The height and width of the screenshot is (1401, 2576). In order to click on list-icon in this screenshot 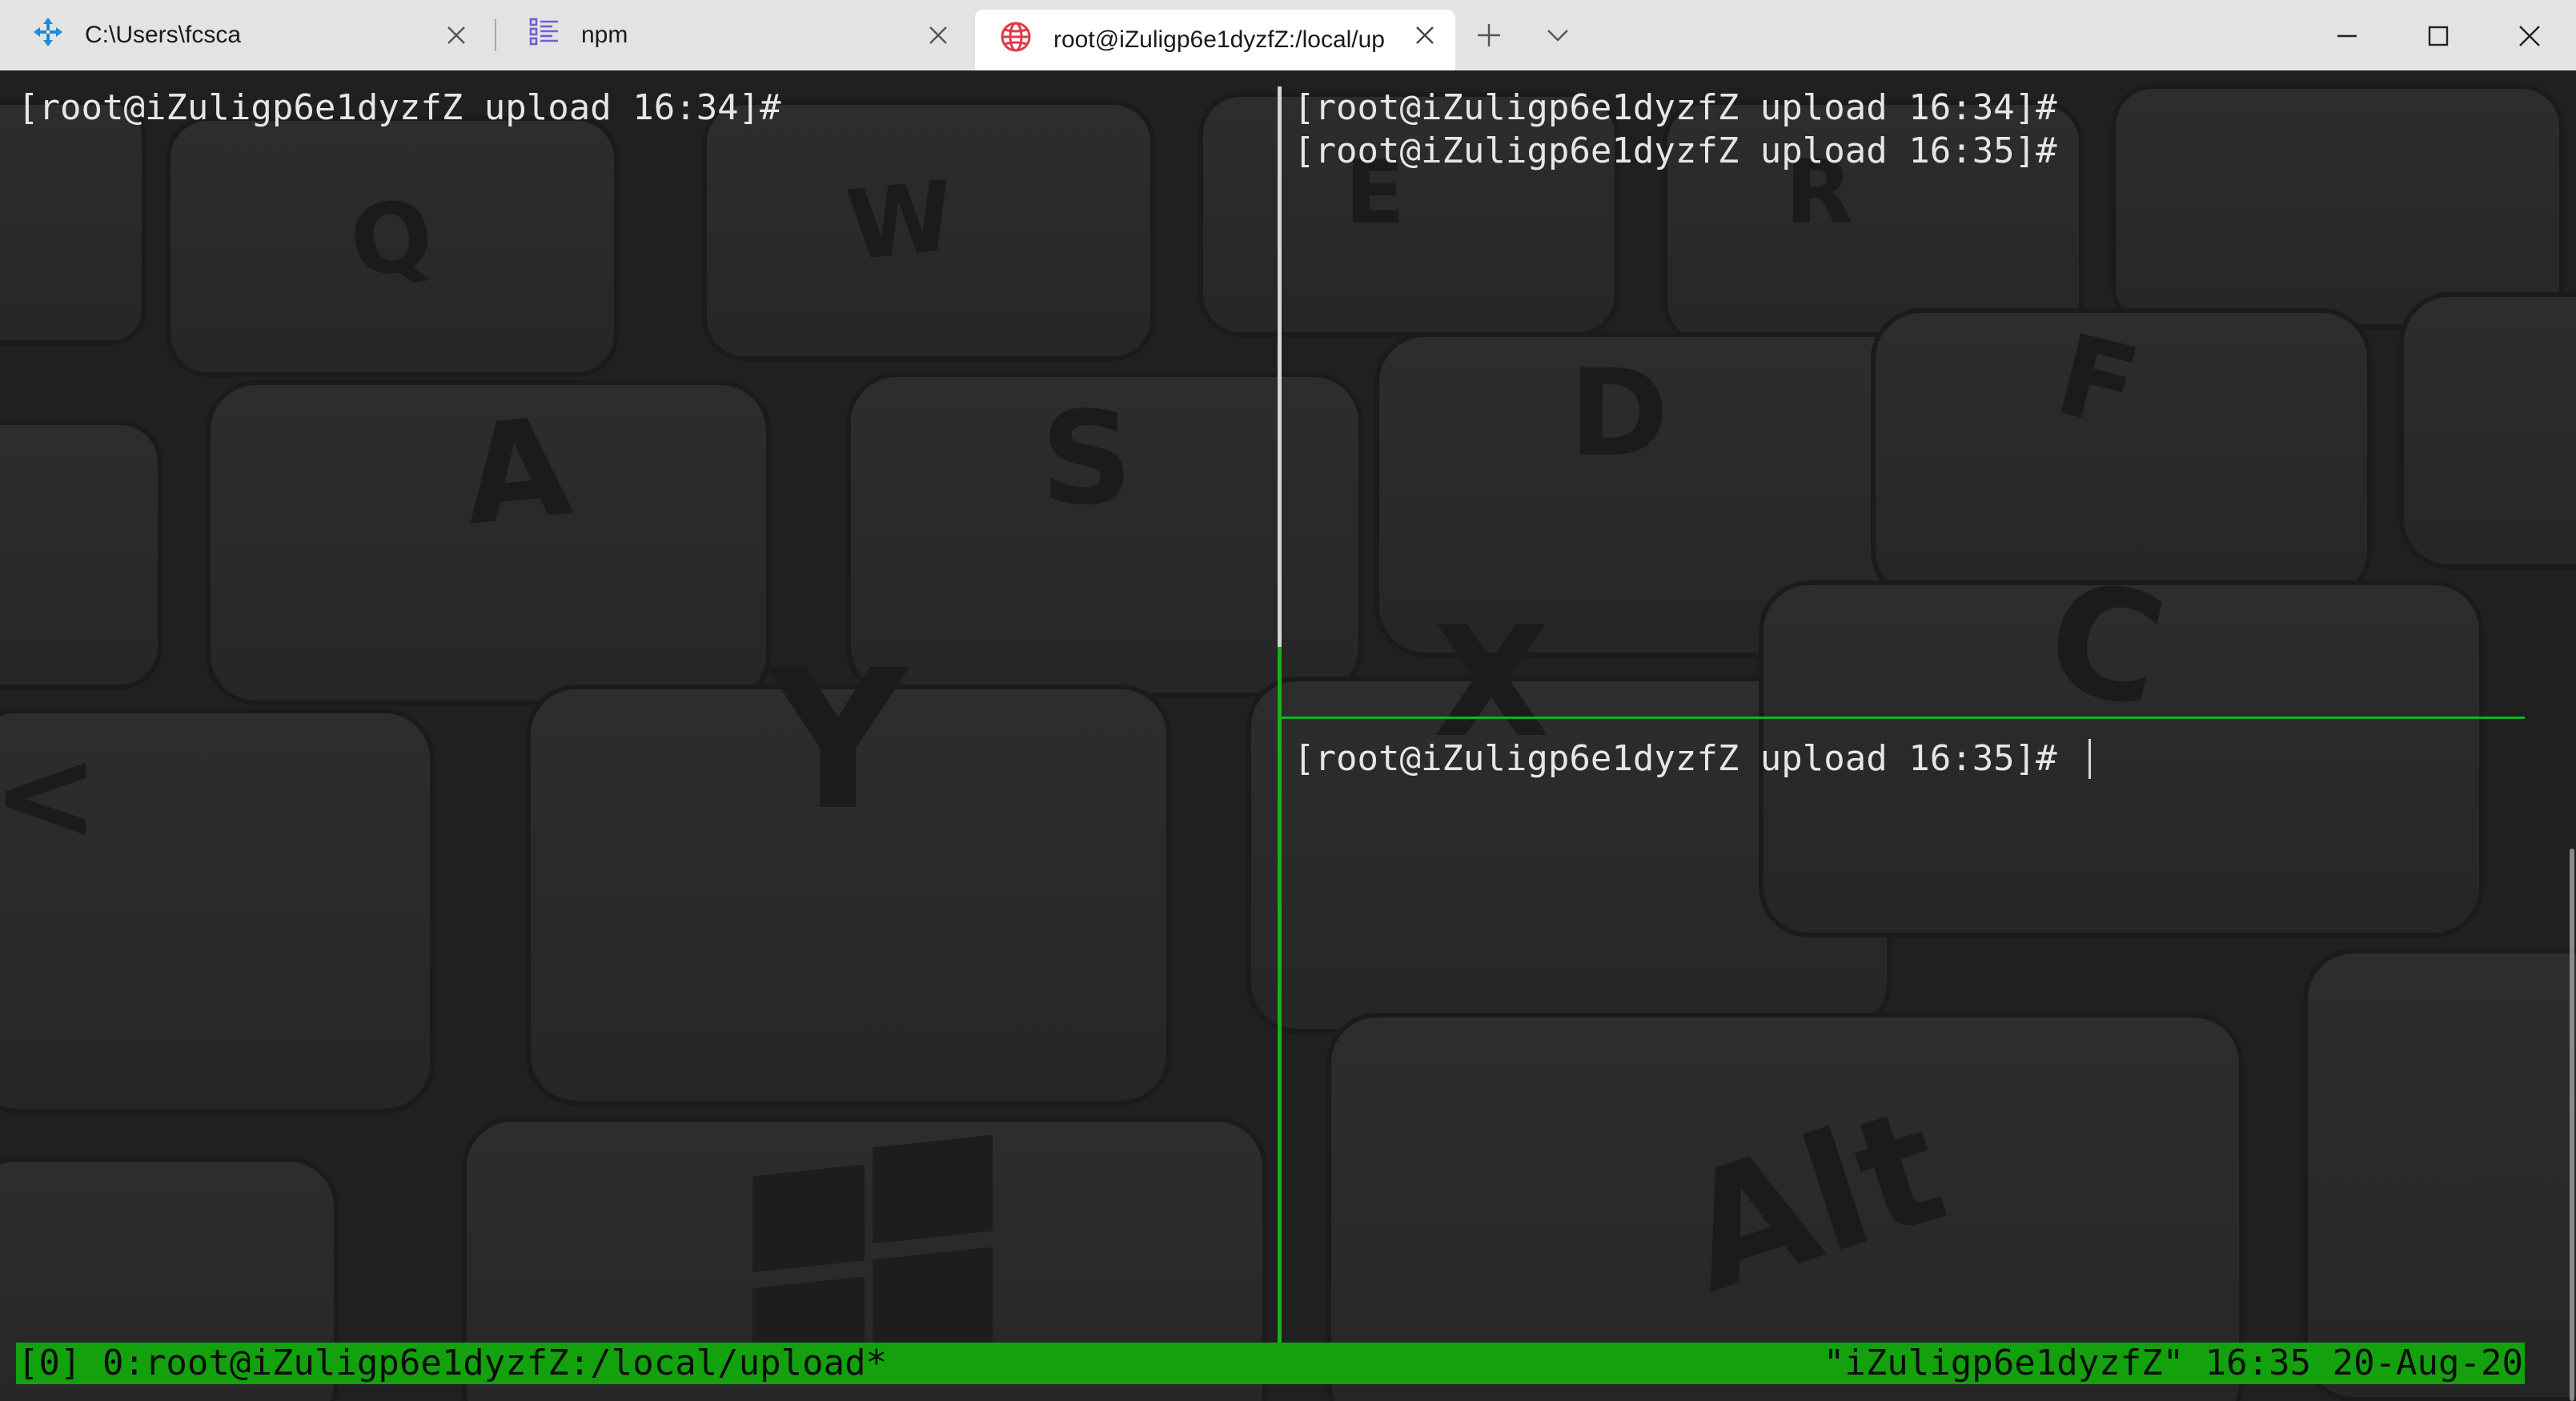, I will do `click(544, 35)`.